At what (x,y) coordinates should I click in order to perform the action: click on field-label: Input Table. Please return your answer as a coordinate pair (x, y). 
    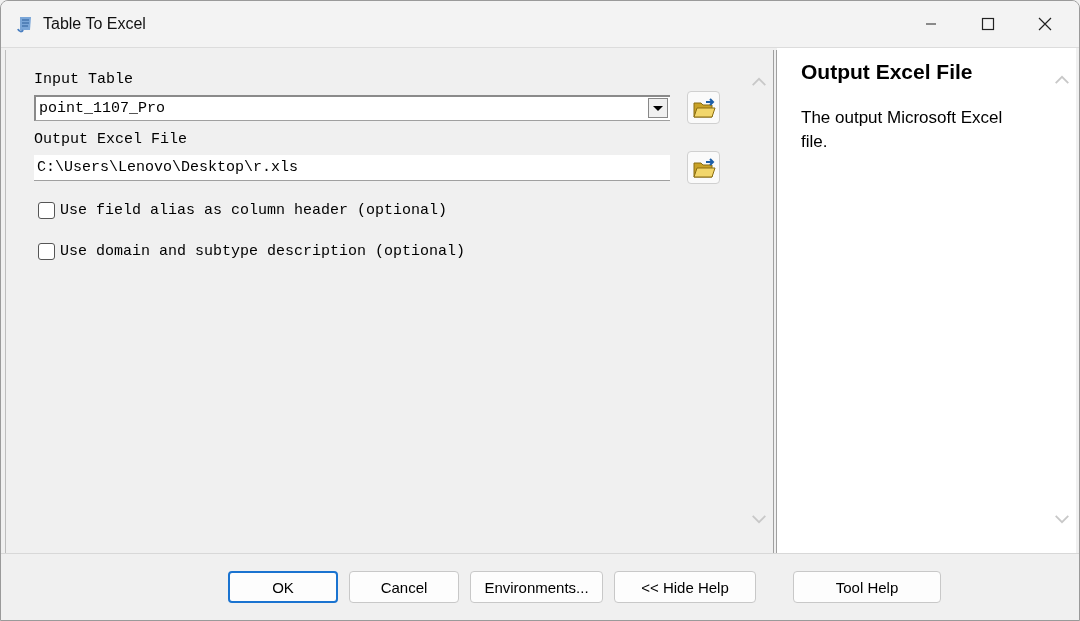
    Looking at the image, I should click on (84, 79).